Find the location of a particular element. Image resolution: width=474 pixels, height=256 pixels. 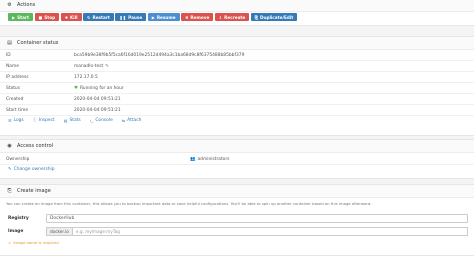

heartbeat-icon: ♥ is located at coordinates (76, 88).